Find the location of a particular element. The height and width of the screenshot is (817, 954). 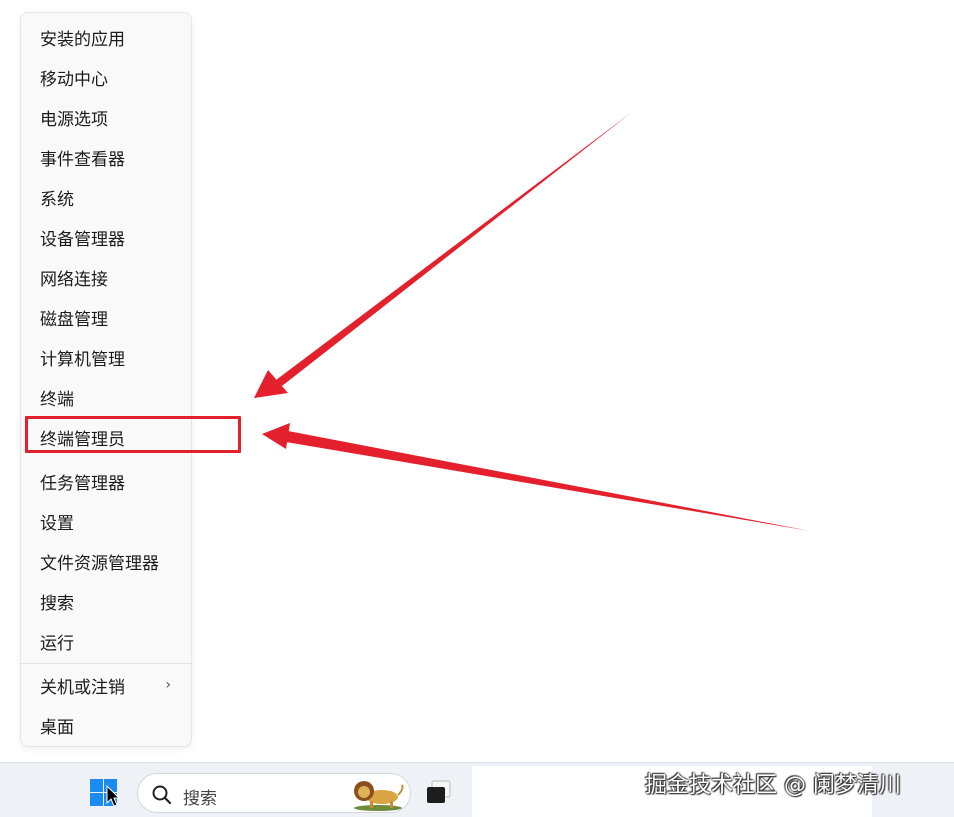

menu-item-search: 搜索 is located at coordinates (106, 601).